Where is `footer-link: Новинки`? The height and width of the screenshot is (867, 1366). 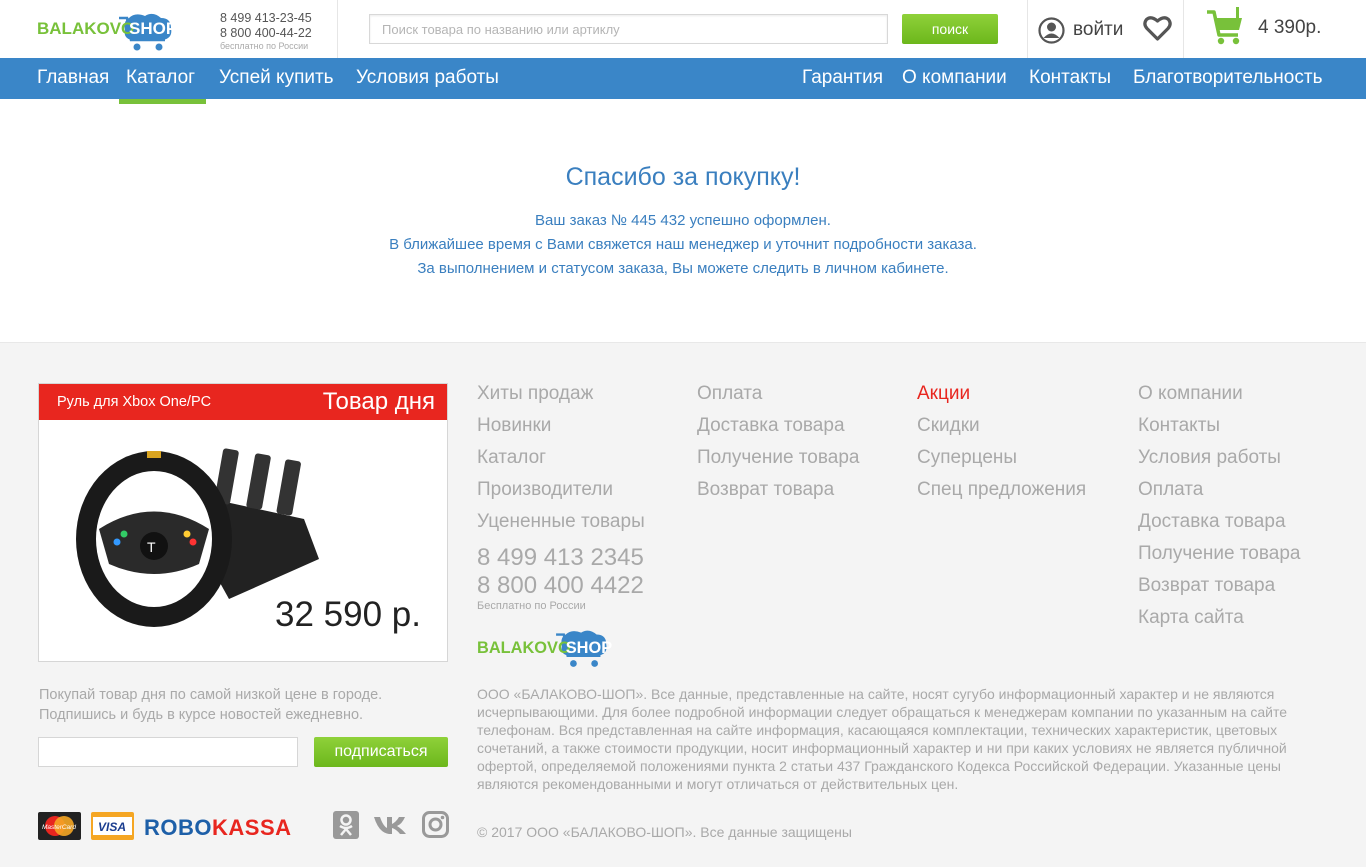
footer-link: Новинки is located at coordinates (561, 426).